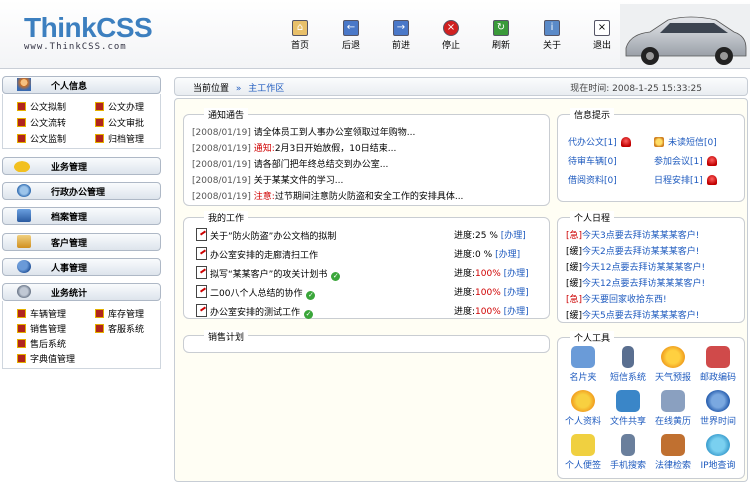  I want to click on stop-button: × 停止, so click(451, 35).